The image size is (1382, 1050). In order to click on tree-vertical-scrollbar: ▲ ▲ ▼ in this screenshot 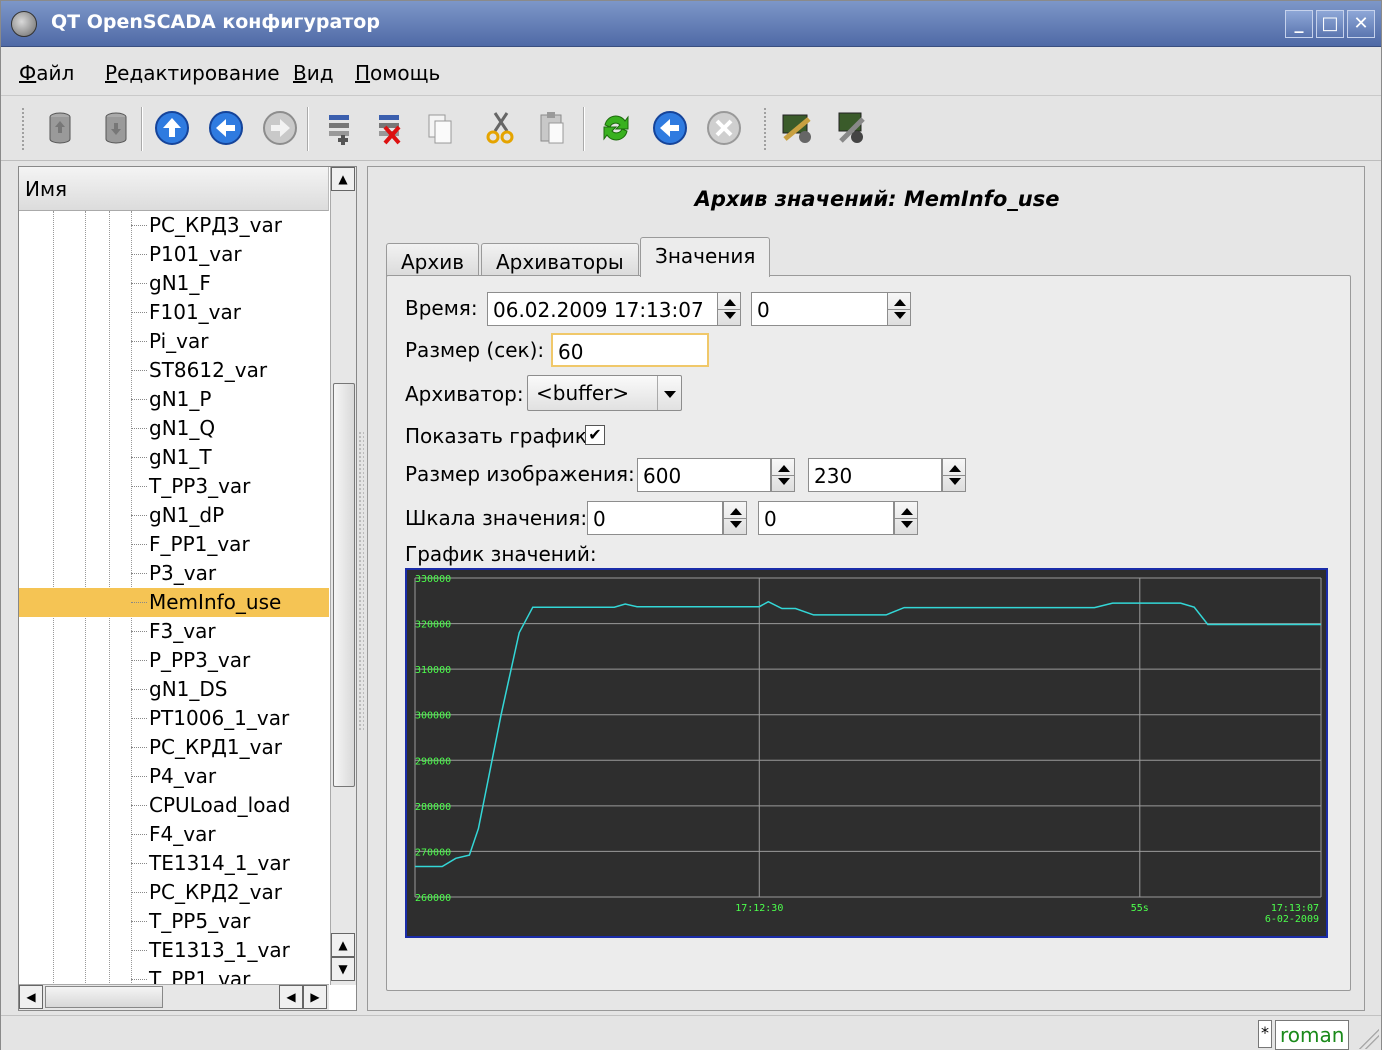, I will do `click(343, 576)`.